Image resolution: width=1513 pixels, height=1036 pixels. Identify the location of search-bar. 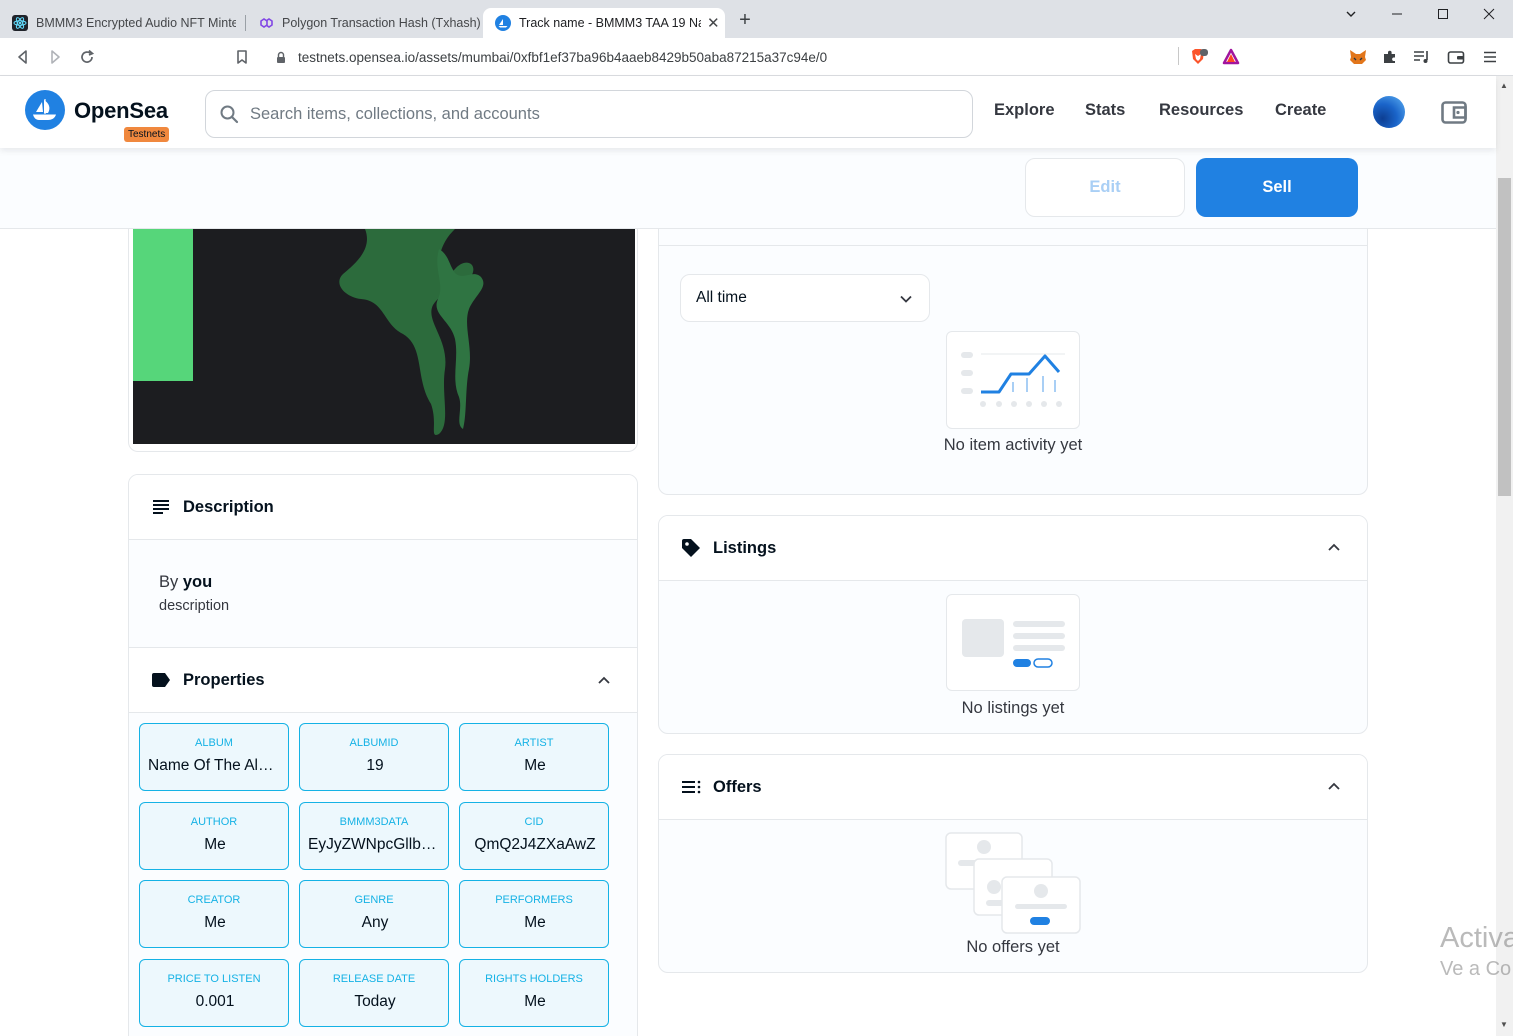
(589, 114).